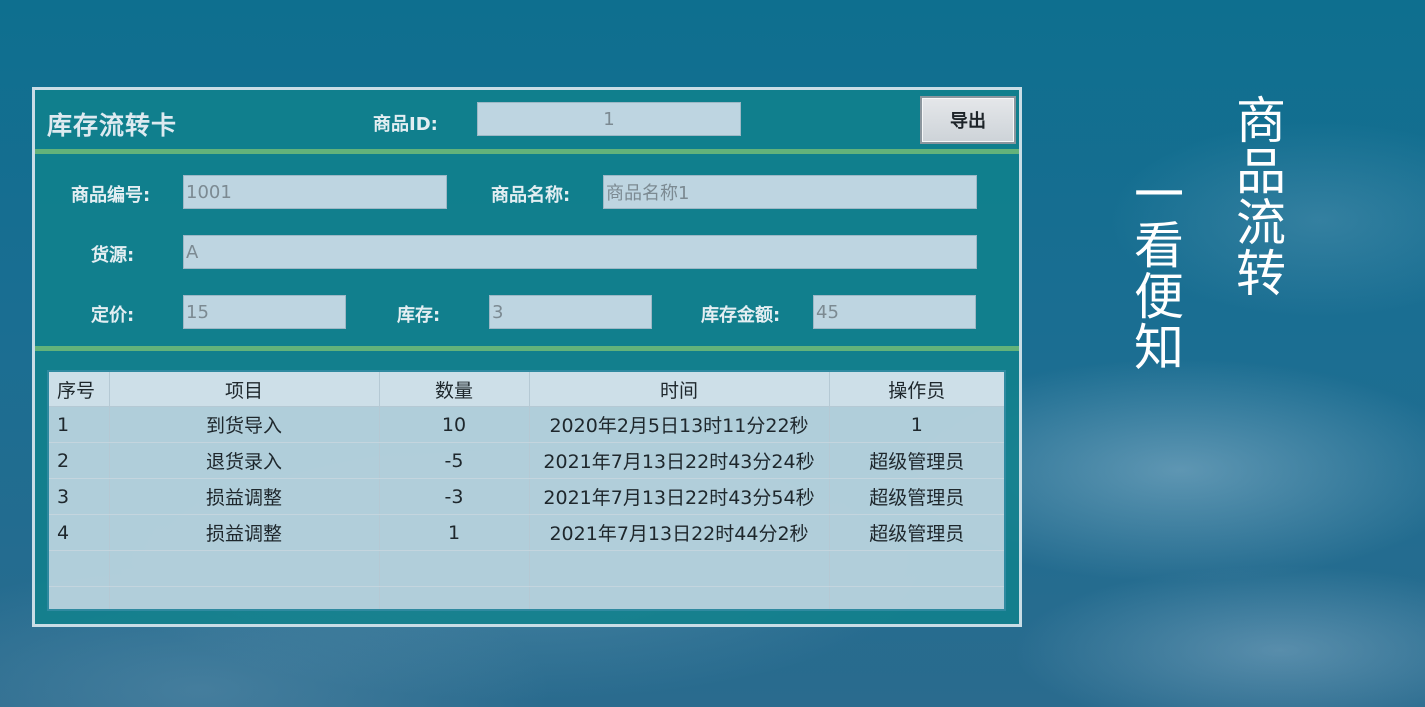  What do you see at coordinates (609, 119) in the screenshot?
I see `product-id-input` at bounding box center [609, 119].